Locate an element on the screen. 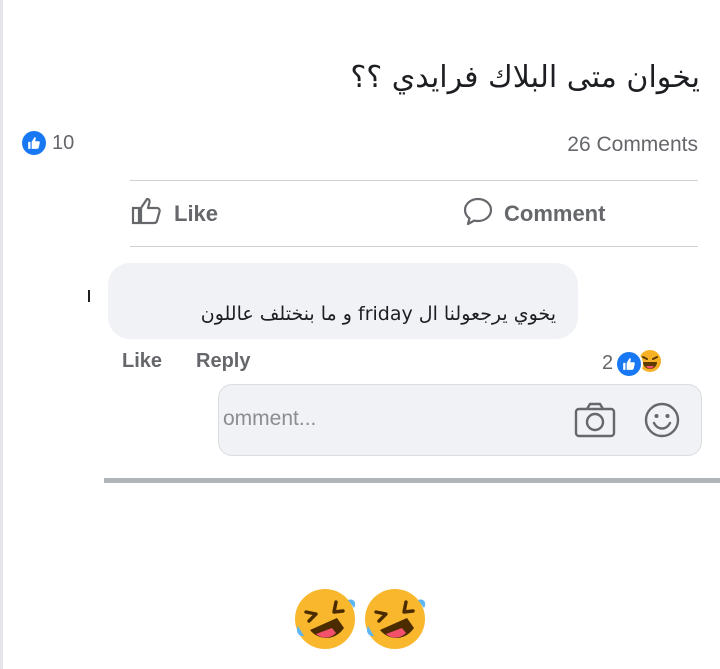 The width and height of the screenshot is (720, 669). comment-reactions: 2 is located at coordinates (633, 363).